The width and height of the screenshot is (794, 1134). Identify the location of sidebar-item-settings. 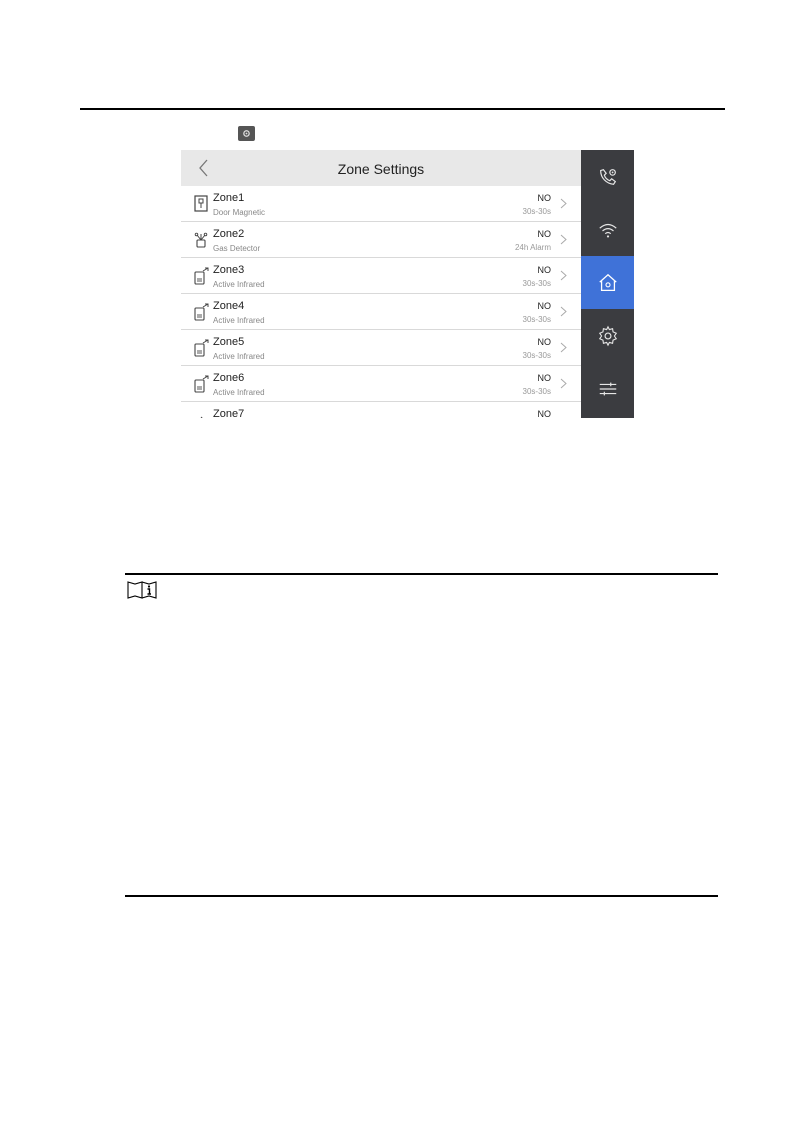
(607, 335).